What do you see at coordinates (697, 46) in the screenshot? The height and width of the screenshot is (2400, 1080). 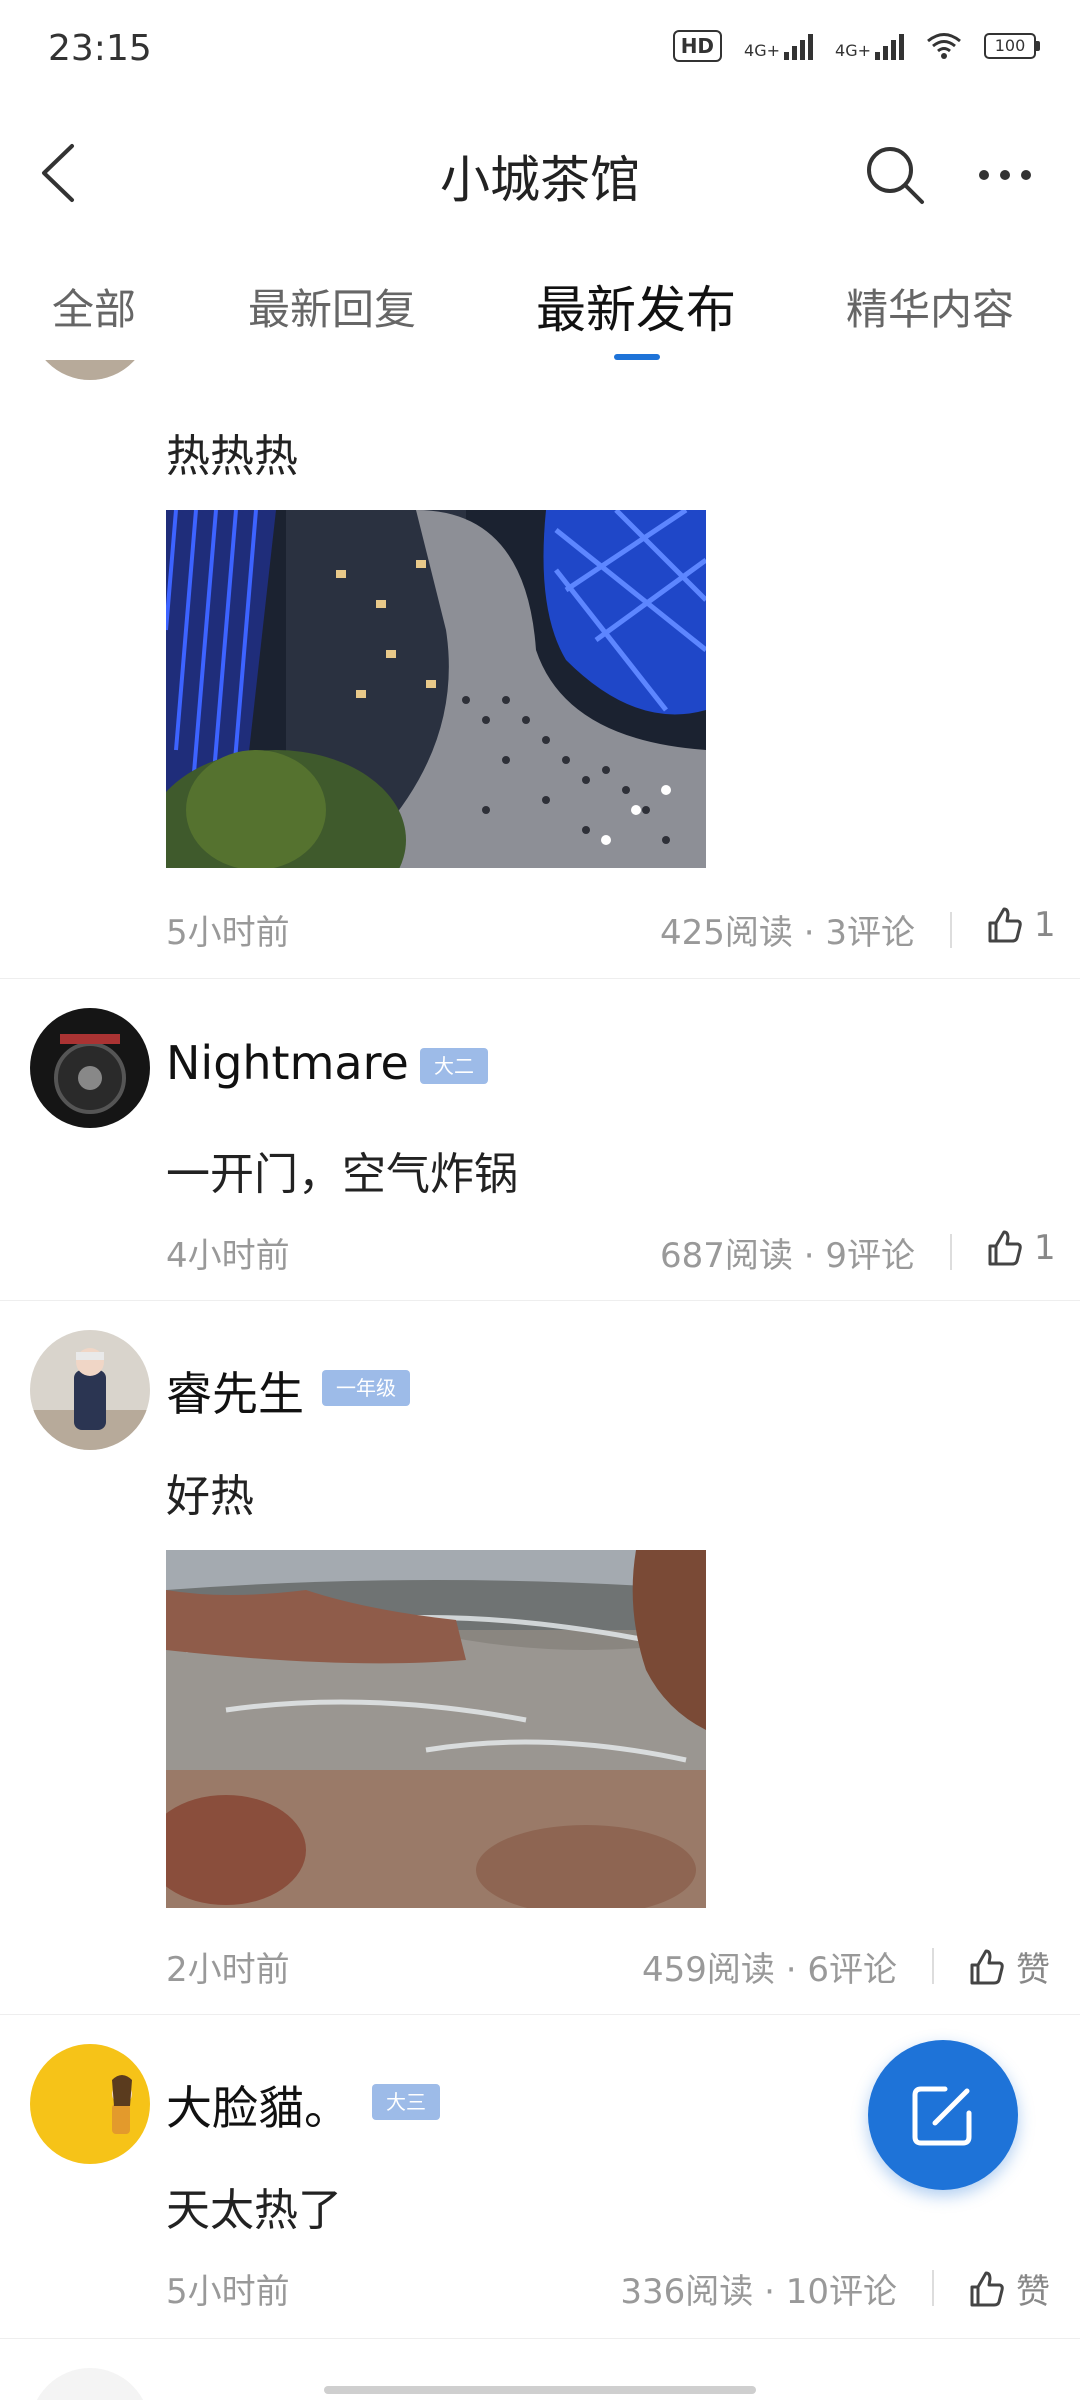 I see `hd-icon: HD` at bounding box center [697, 46].